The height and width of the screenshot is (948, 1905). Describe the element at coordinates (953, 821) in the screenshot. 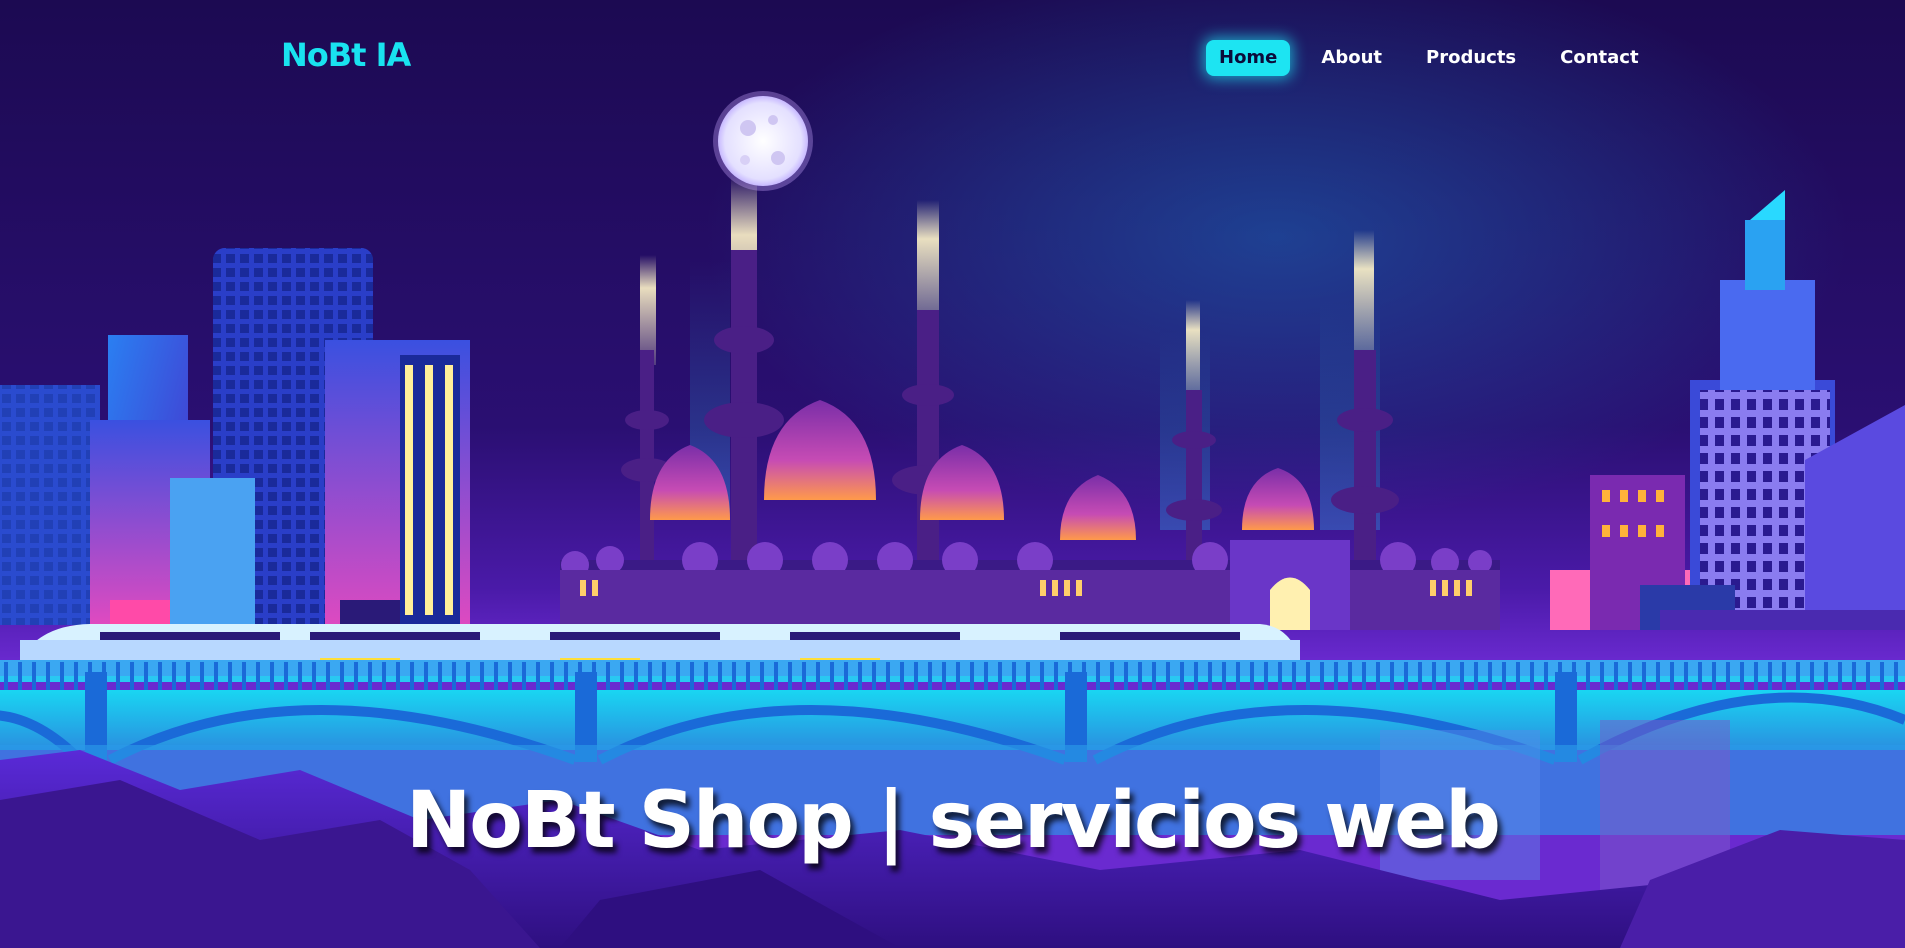

I see `hero-title: NoBt Shop | servicios web` at that location.